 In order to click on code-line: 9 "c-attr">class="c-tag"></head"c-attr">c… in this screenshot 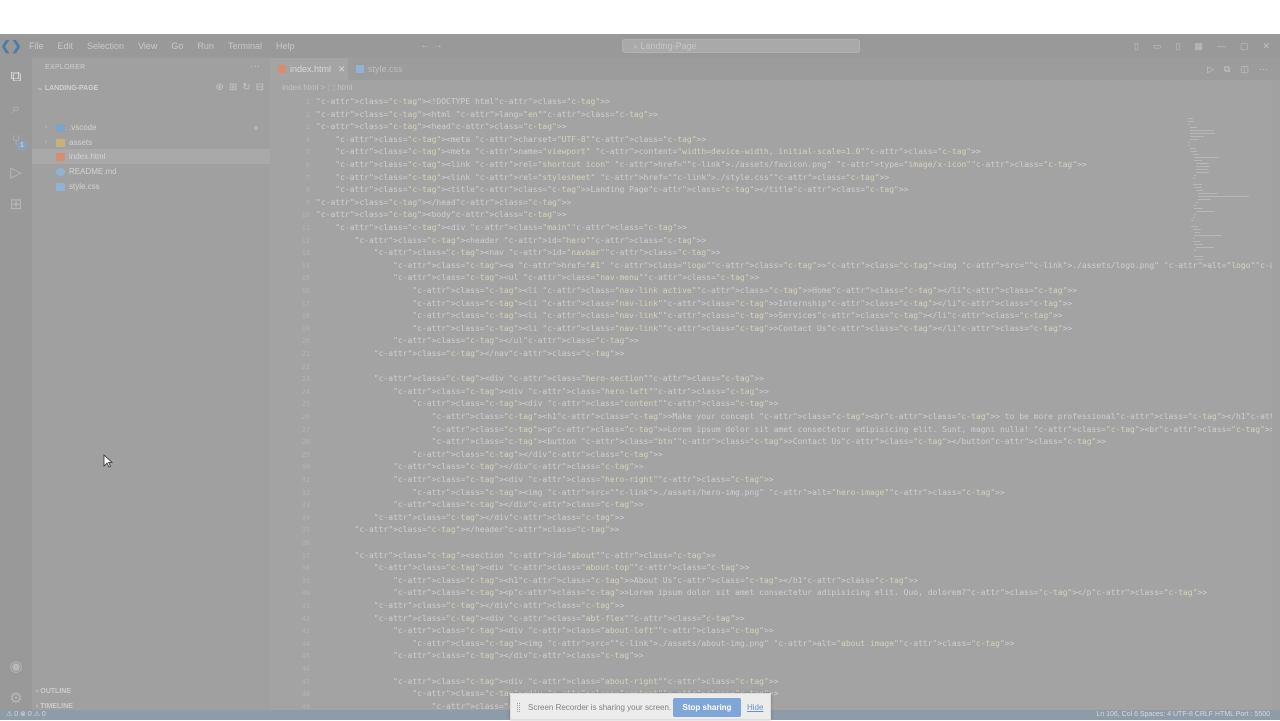, I will do `click(775, 203)`.